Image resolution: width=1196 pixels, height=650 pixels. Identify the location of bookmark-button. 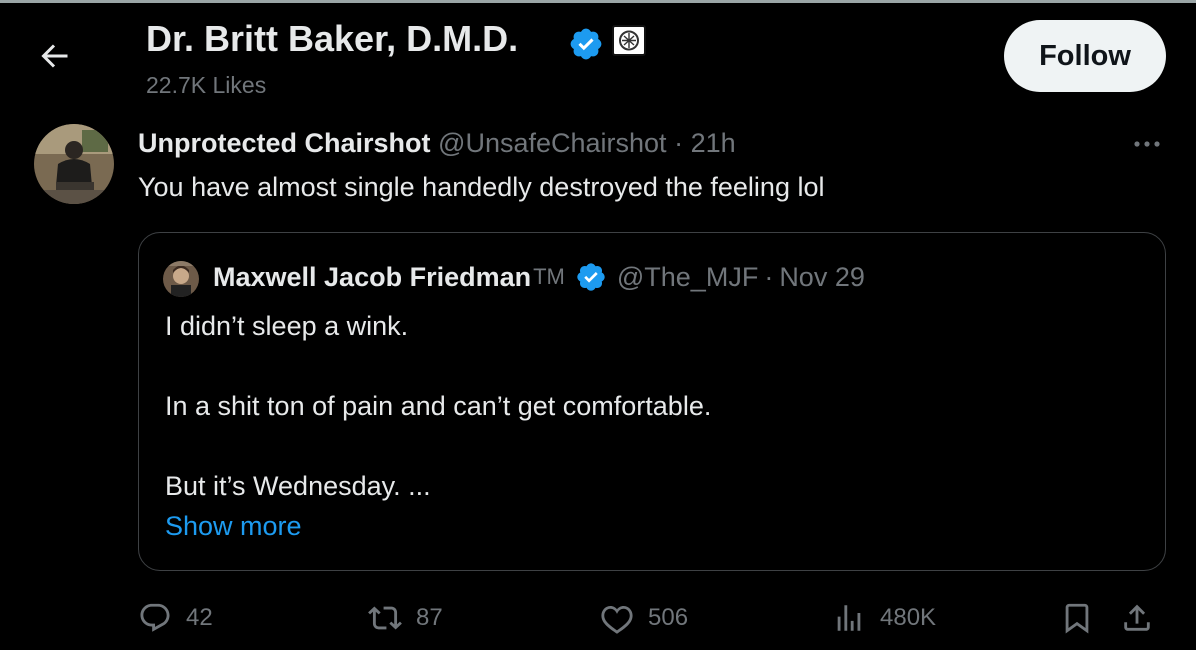
(1077, 618).